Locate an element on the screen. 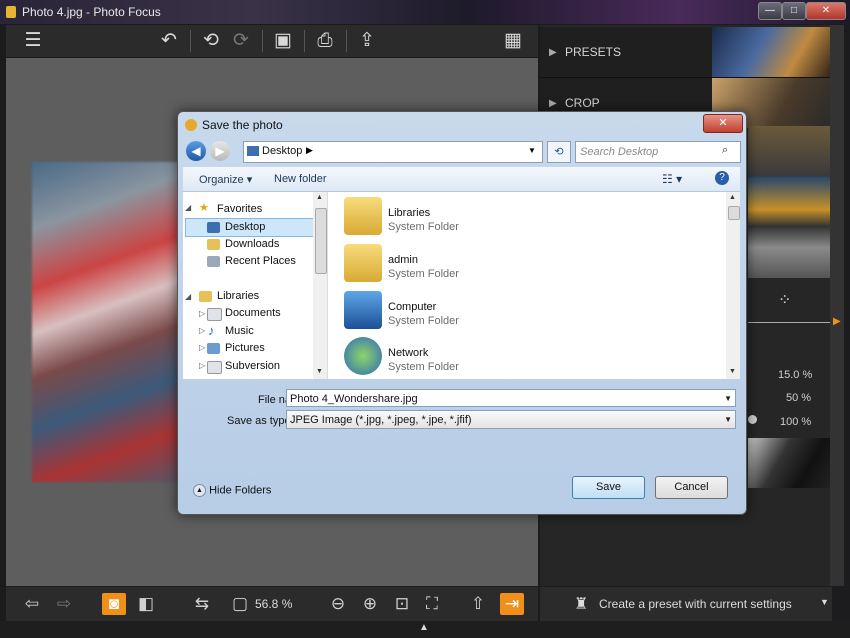 Image resolution: width=850 pixels, height=638 pixels. previous-photo-icon: ⇦ is located at coordinates (32, 604).